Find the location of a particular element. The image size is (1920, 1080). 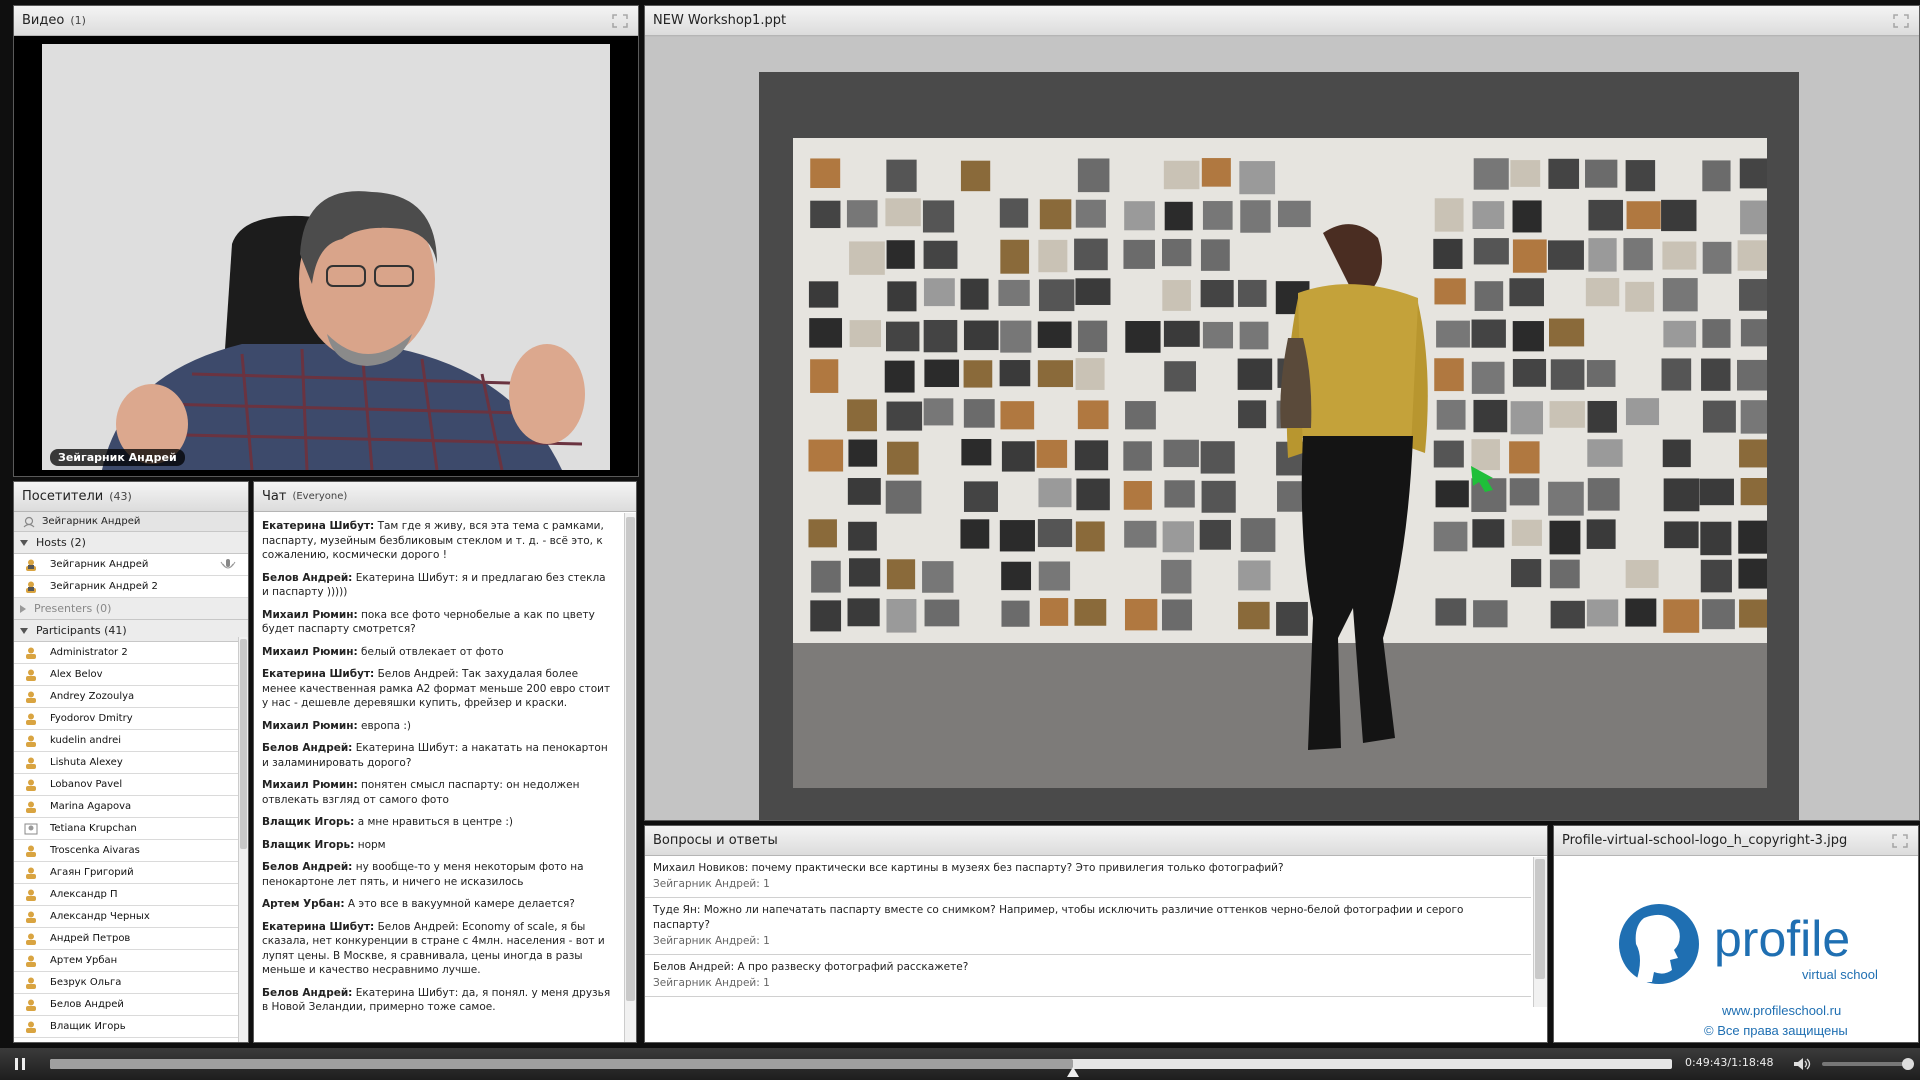

participant-name: Белов Андрей is located at coordinates (87, 1004).